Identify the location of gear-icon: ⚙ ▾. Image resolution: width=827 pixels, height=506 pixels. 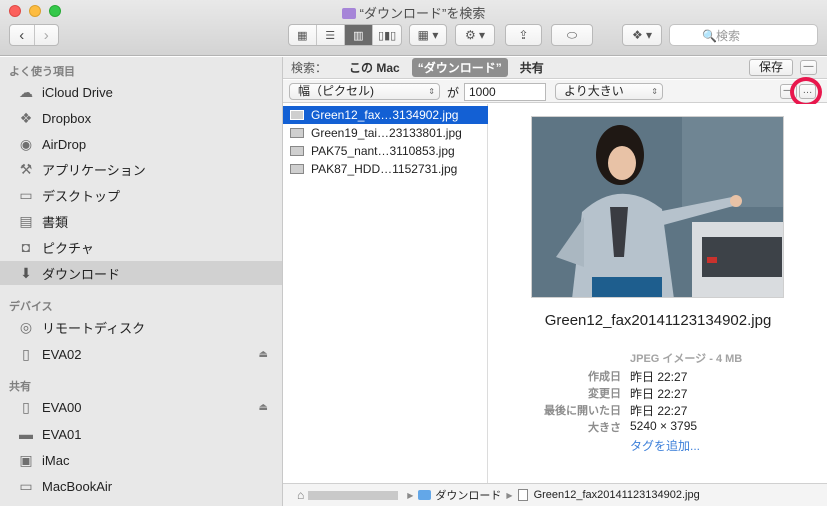
(475, 35).